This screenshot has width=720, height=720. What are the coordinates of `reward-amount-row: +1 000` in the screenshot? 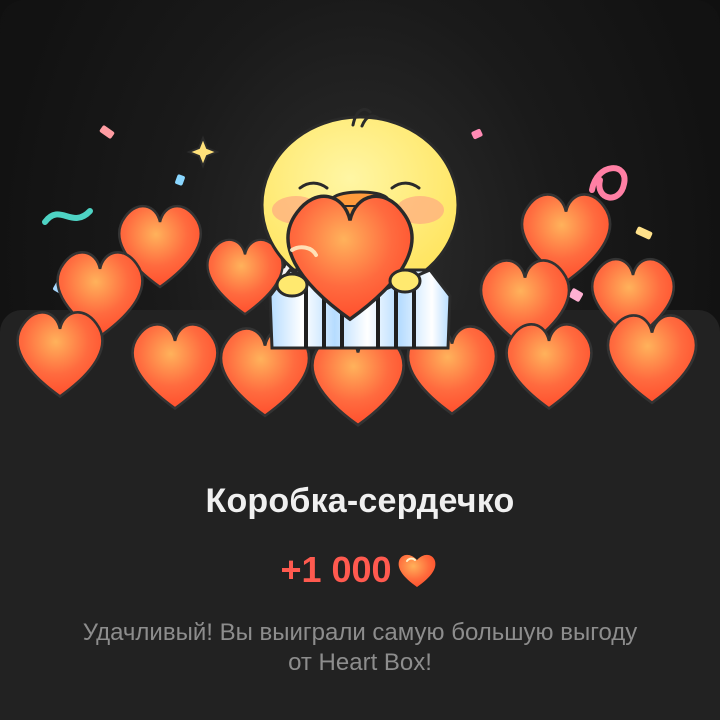 It's located at (360, 570).